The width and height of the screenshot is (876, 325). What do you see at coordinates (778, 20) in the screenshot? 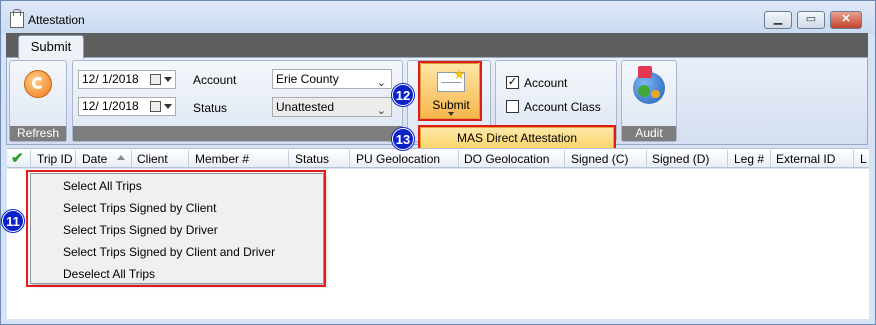
I see `minimize-button: ▁` at bounding box center [778, 20].